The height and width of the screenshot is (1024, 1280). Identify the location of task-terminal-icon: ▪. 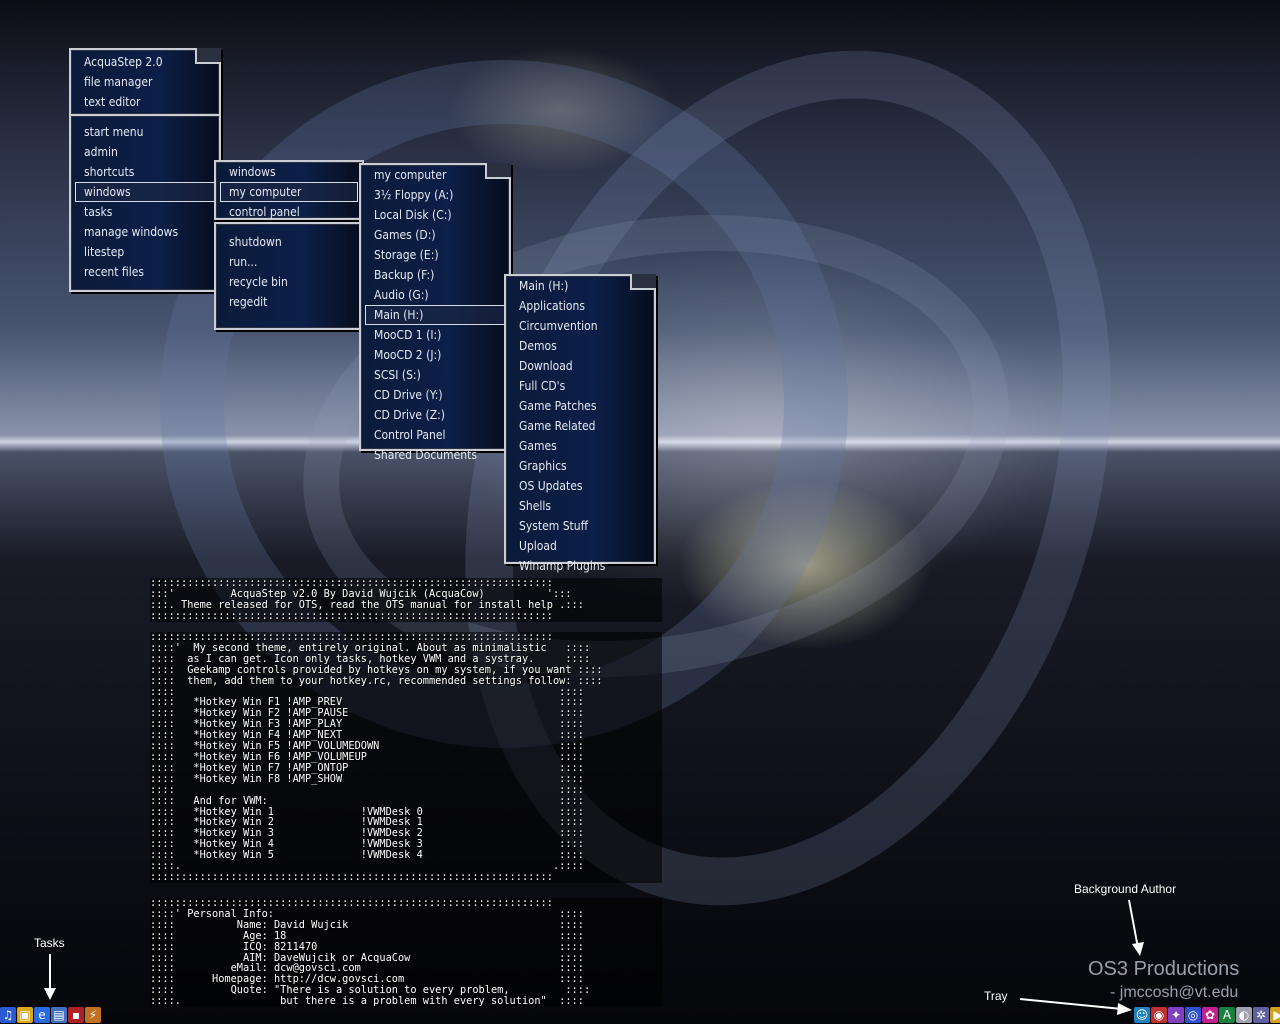
(76, 1015).